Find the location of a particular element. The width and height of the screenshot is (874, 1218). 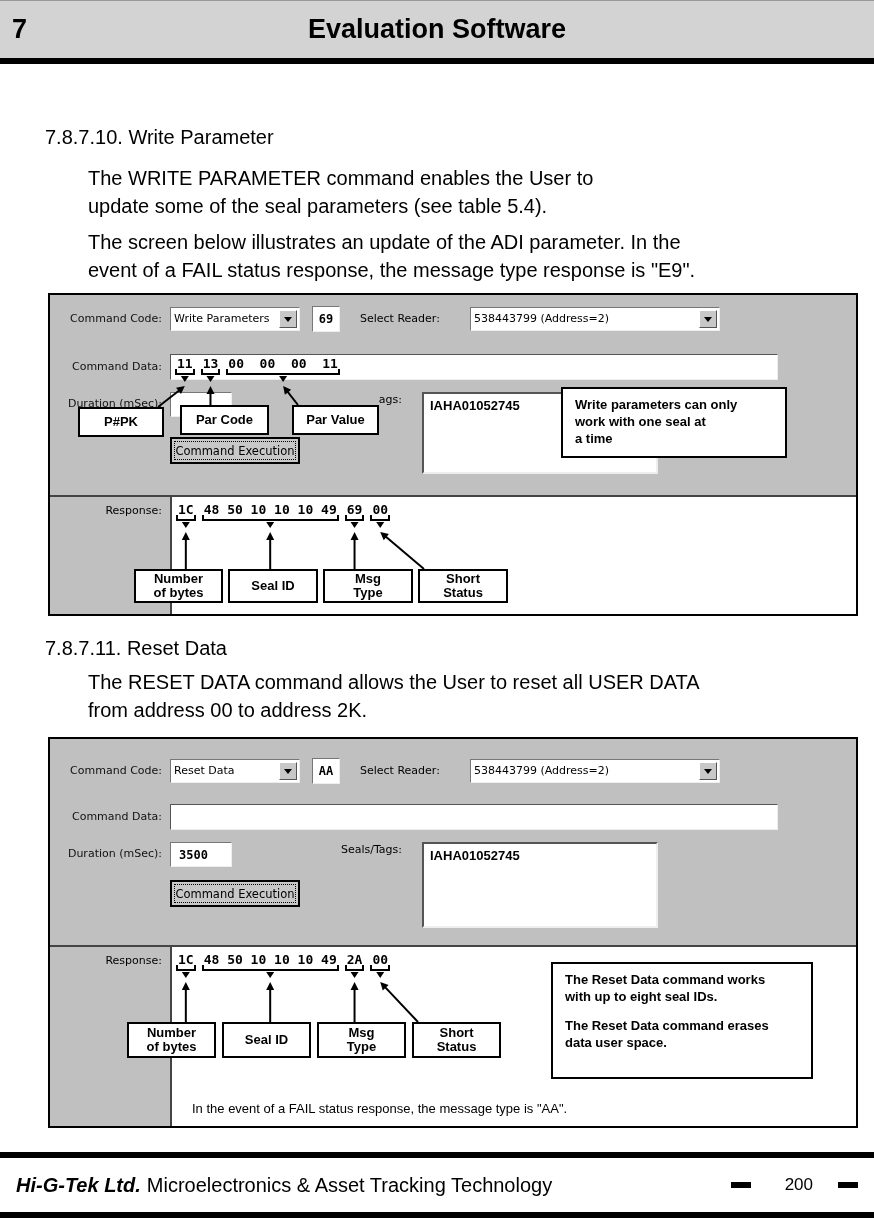

hex-byte-group: 00 00 00 11 is located at coordinates (283, 365).